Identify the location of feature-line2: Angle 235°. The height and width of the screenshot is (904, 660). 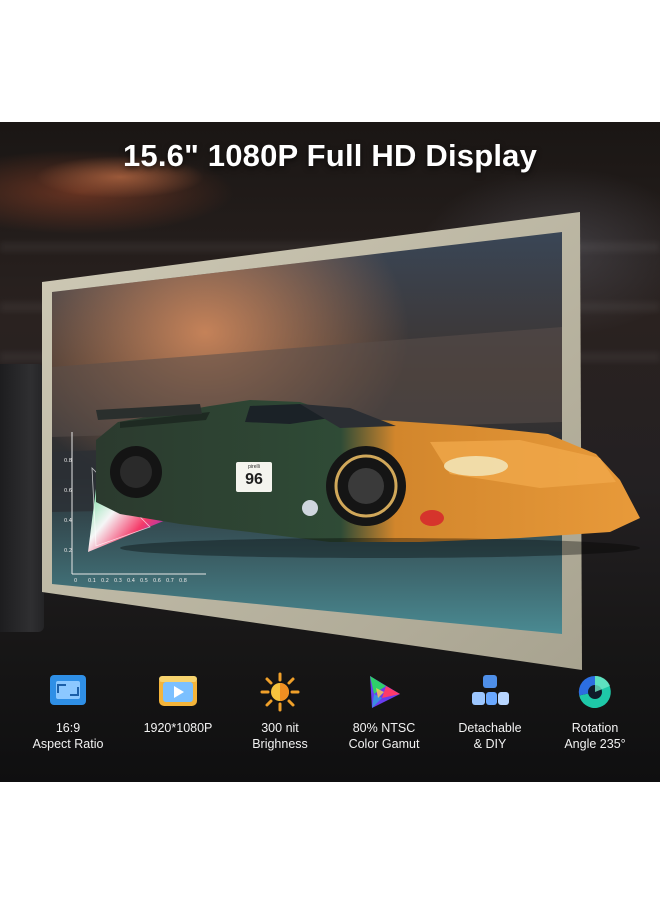
(595, 744).